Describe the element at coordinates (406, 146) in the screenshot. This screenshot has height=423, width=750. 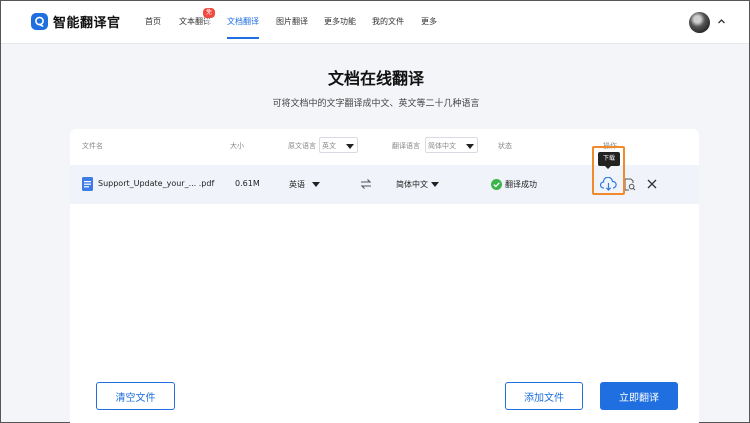
I see `header-target-language: 翻译语言` at that location.